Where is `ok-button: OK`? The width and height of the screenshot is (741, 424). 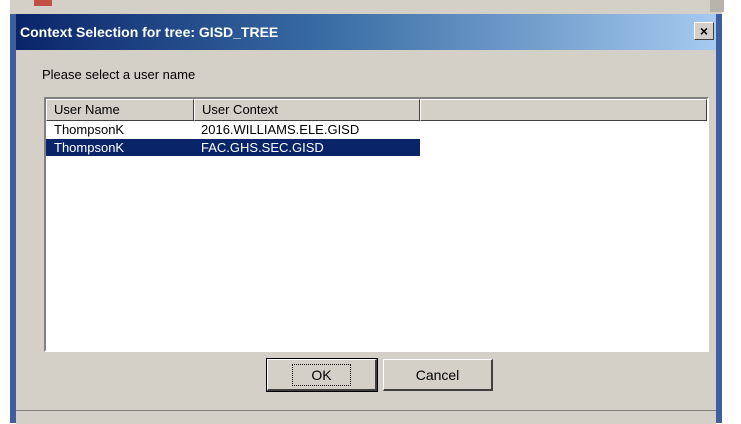 ok-button: OK is located at coordinates (322, 375).